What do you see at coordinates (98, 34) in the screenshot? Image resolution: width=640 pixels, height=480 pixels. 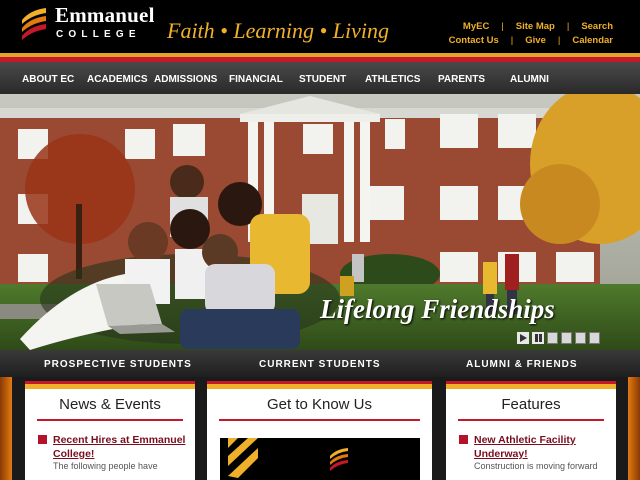 I see `logo-college: COLLEGE` at bounding box center [98, 34].